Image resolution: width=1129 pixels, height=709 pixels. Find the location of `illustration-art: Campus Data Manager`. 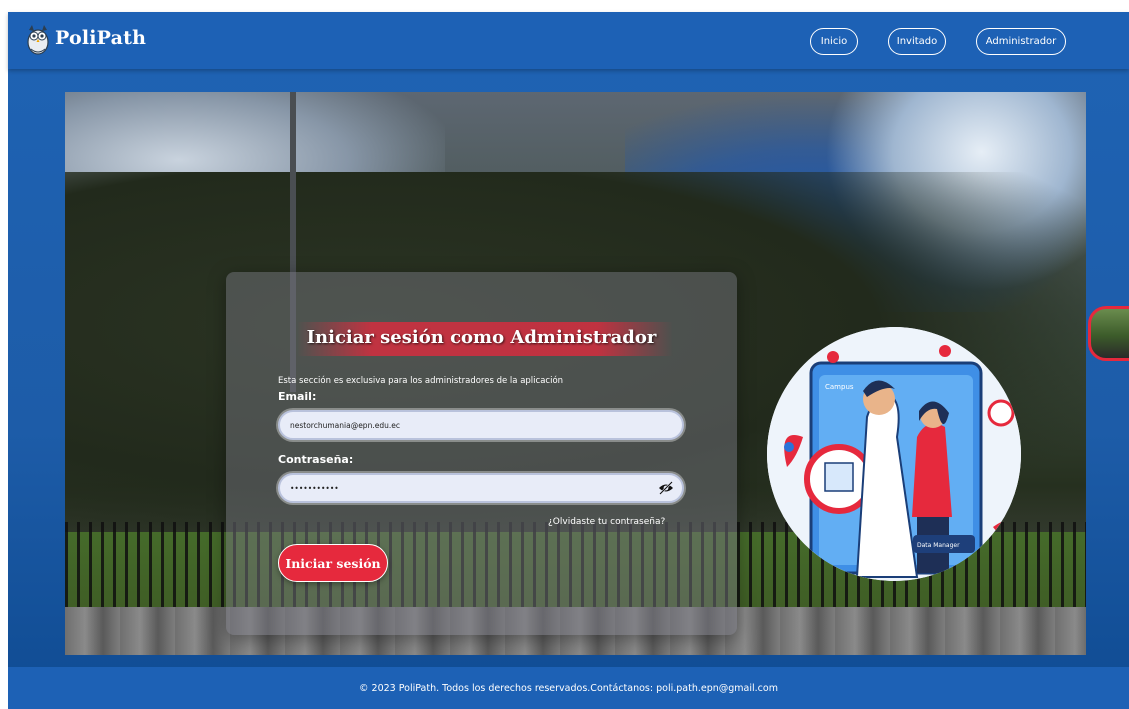

illustration-art: Campus Data Manager is located at coordinates (894, 454).